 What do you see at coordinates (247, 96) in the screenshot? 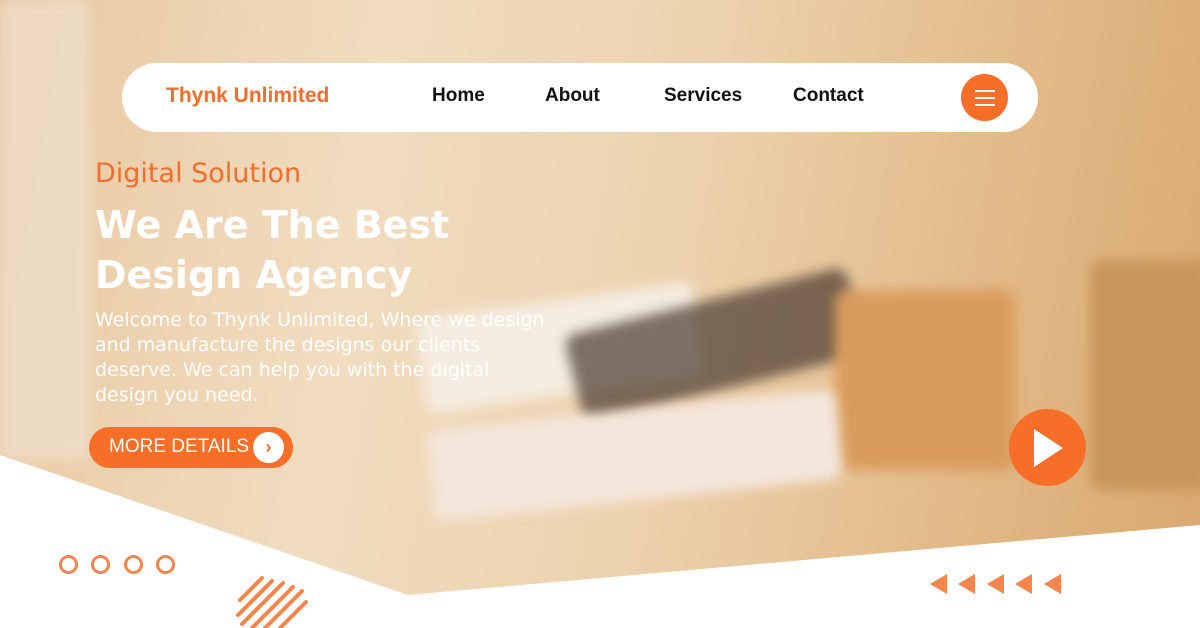
I see `logo: Thynk Unlimited` at bounding box center [247, 96].